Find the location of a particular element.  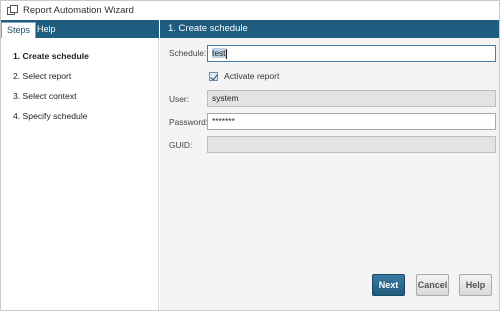

step-specify-schedule: 4. Specify schedule is located at coordinates (51, 120).